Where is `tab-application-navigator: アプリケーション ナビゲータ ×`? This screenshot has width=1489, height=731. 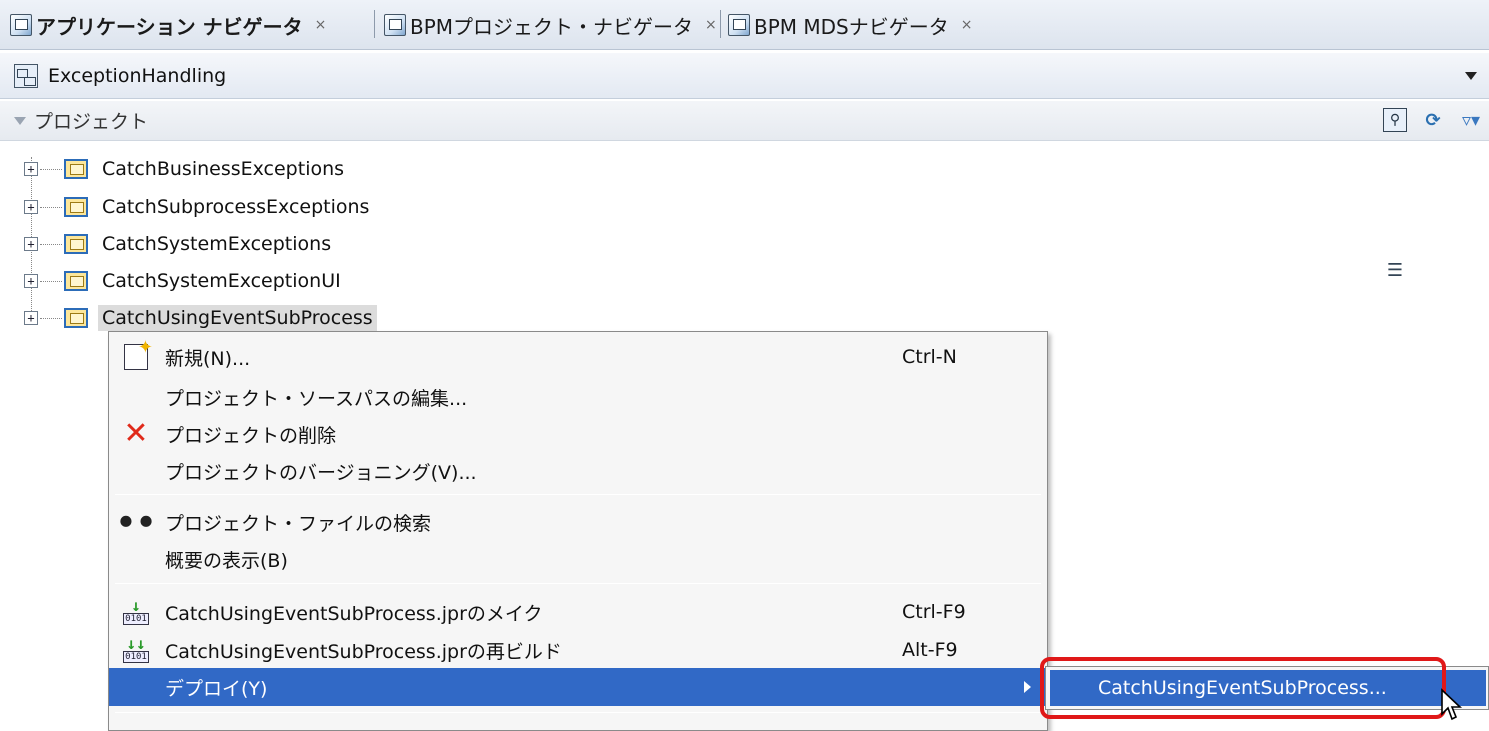 tab-application-navigator: アプリケーション ナビゲータ × is located at coordinates (168, 25).